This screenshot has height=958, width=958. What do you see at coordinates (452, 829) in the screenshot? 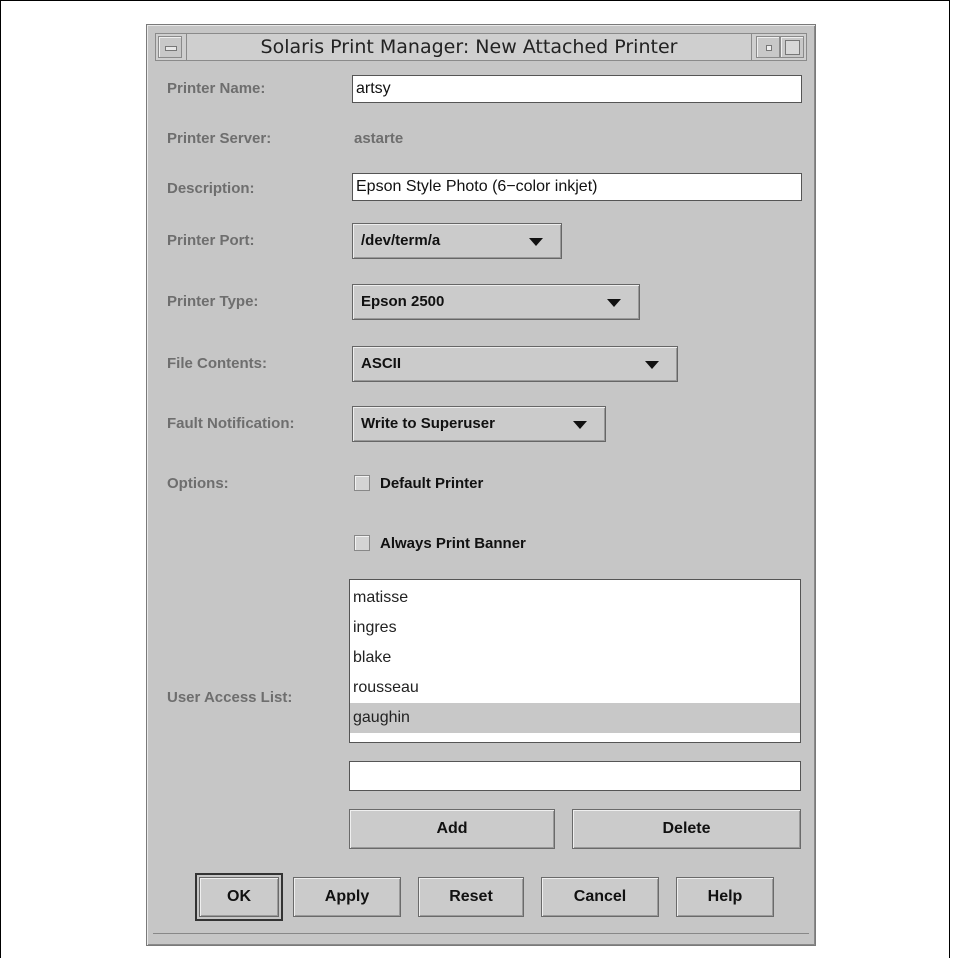
I see `add-button: Add` at bounding box center [452, 829].